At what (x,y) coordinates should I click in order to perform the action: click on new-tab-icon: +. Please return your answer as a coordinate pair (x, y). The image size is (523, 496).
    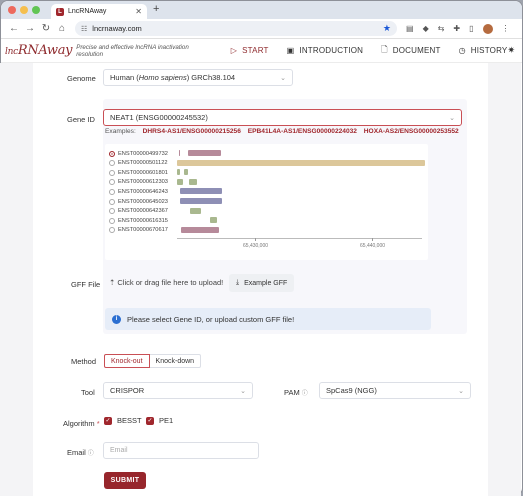
    Looking at the image, I should click on (156, 9).